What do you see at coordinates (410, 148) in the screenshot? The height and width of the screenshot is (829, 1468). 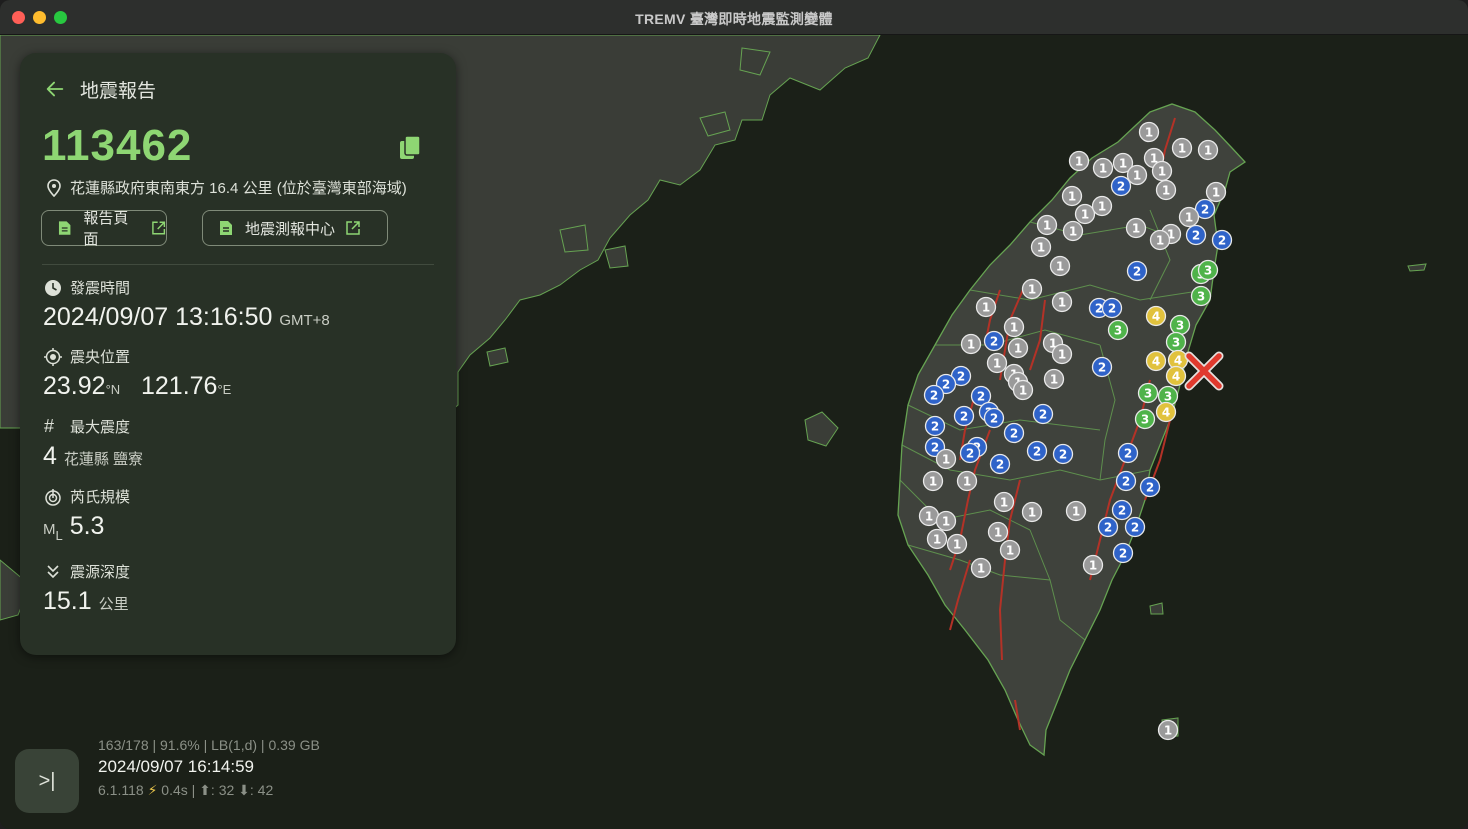 I see `copy-icon` at bounding box center [410, 148].